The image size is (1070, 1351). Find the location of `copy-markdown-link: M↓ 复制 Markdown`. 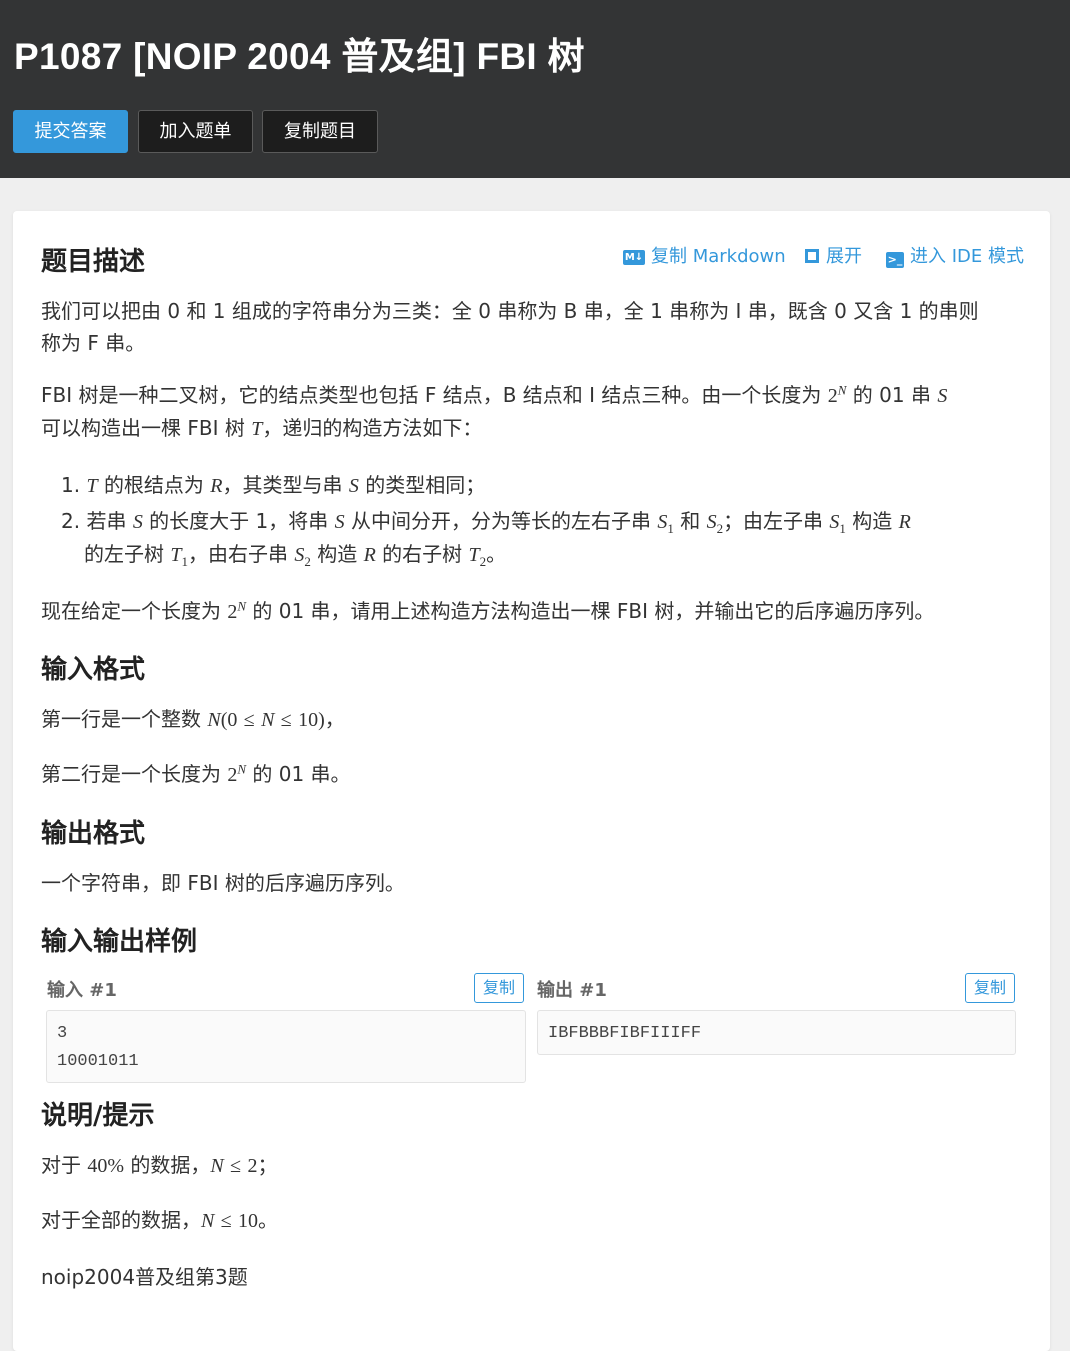

copy-markdown-link: M↓ 复制 Markdown is located at coordinates (704, 255).